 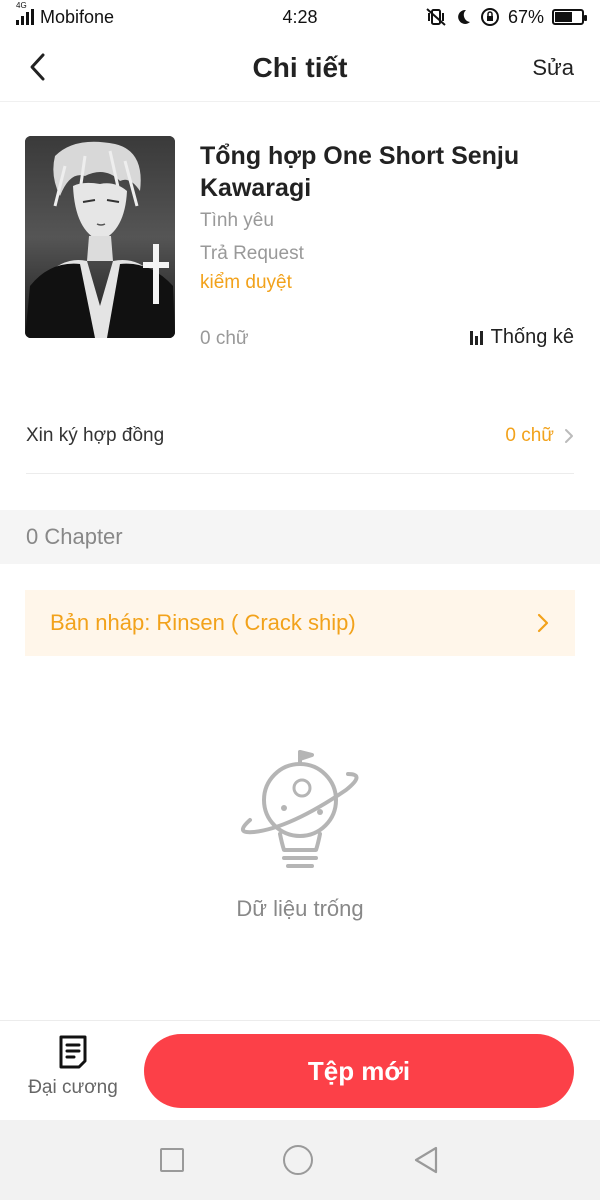 What do you see at coordinates (300, 436) in the screenshot?
I see `contract-request-row: Xin ký hợp đồng 0 chữ` at bounding box center [300, 436].